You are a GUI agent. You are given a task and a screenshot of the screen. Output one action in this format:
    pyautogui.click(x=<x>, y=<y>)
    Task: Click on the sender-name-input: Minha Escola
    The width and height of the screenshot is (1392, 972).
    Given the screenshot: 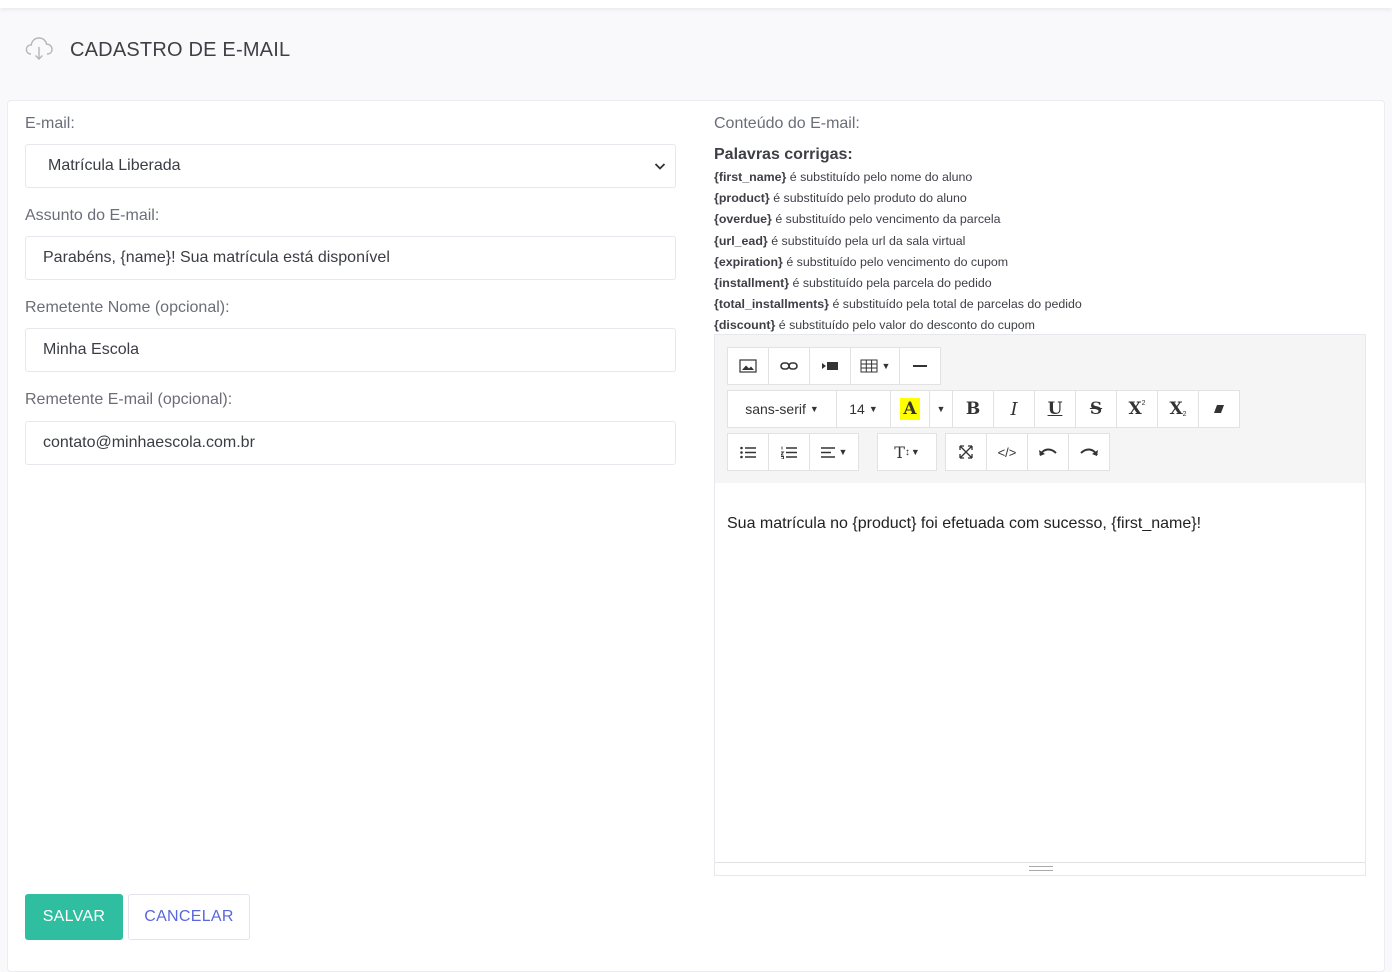 What is the action you would take?
    pyautogui.click(x=350, y=350)
    